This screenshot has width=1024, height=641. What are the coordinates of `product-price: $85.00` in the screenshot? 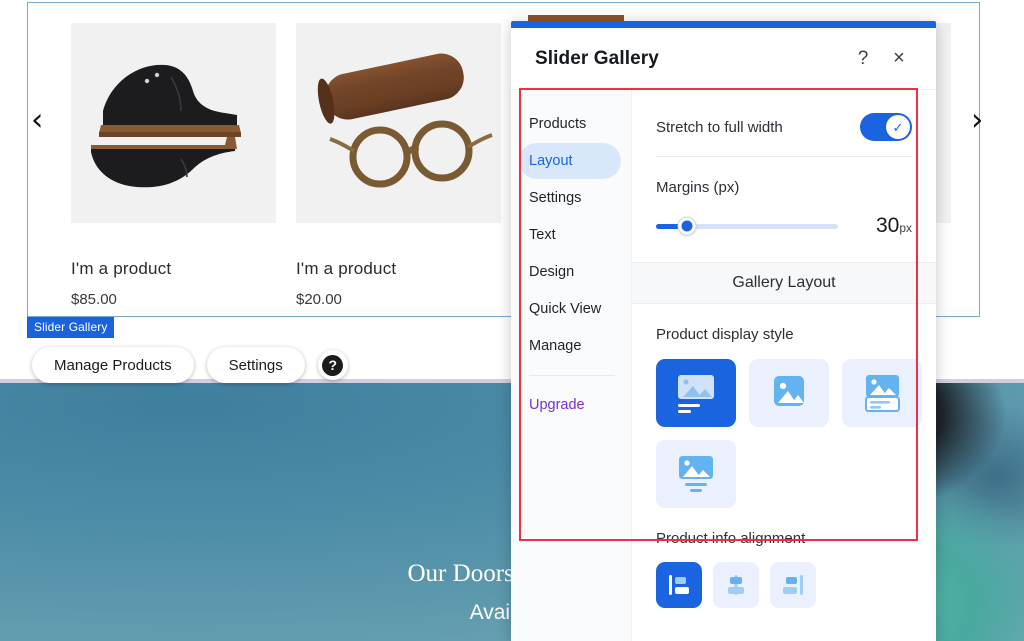 It's located at (94, 299).